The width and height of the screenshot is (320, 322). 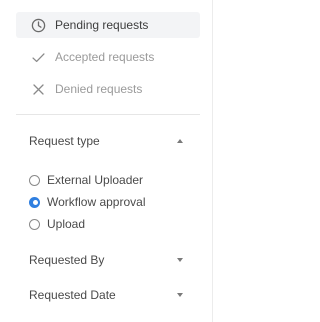 I want to click on check-icon, so click(x=38, y=57).